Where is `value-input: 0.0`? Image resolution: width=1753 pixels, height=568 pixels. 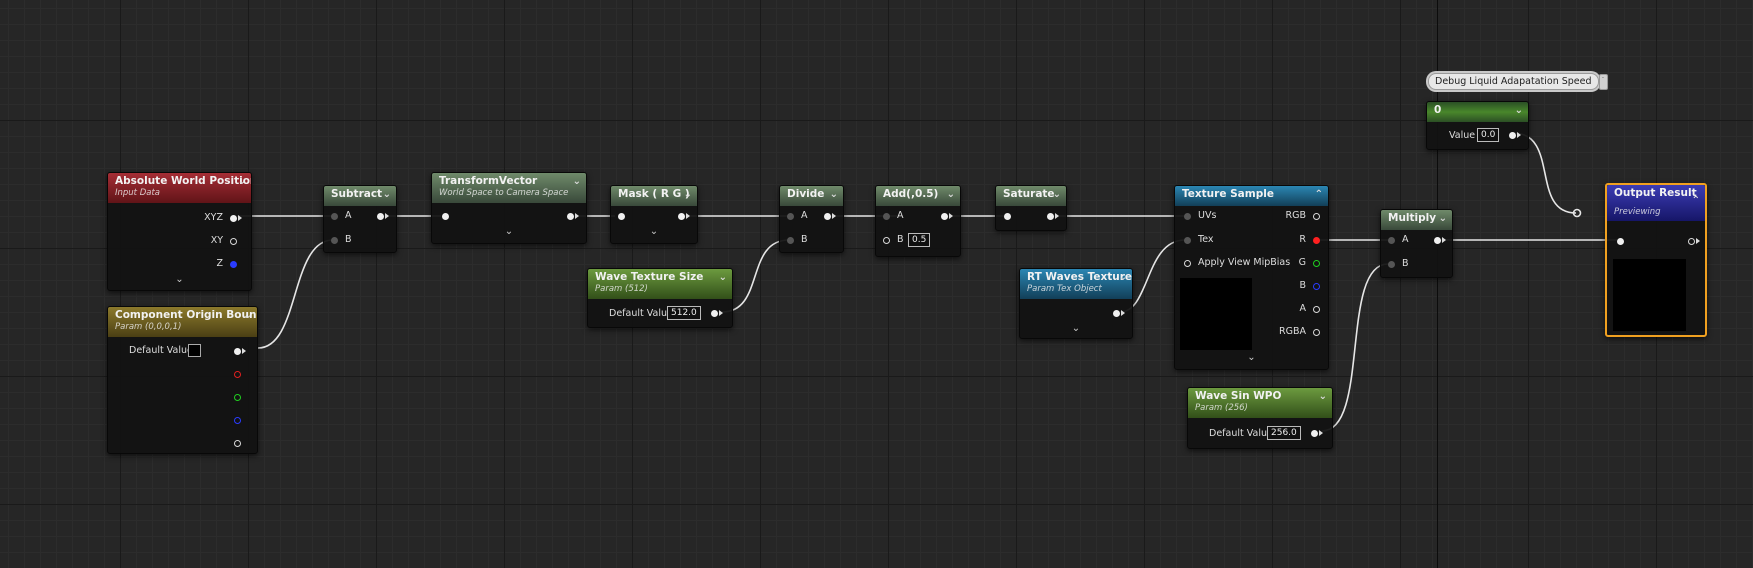
value-input: 0.0 is located at coordinates (1488, 135).